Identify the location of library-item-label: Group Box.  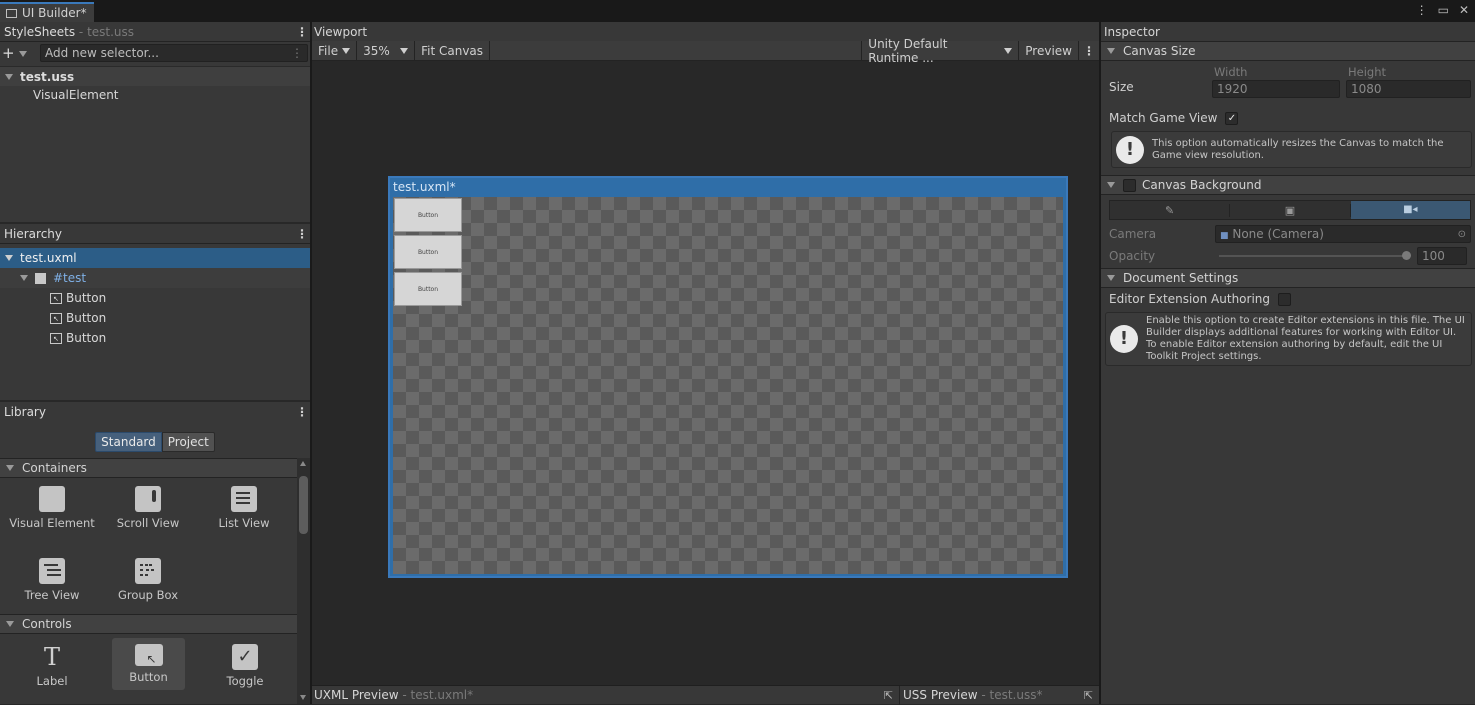
(148, 595).